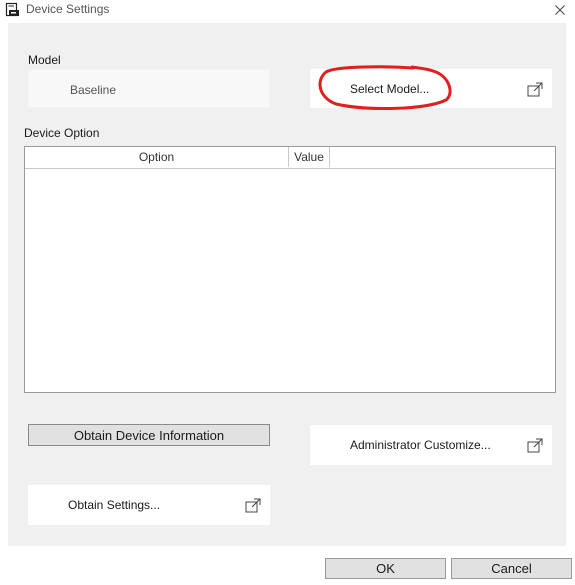 The width and height of the screenshot is (575, 585). I want to click on current-model-value: Baseline, so click(93, 90).